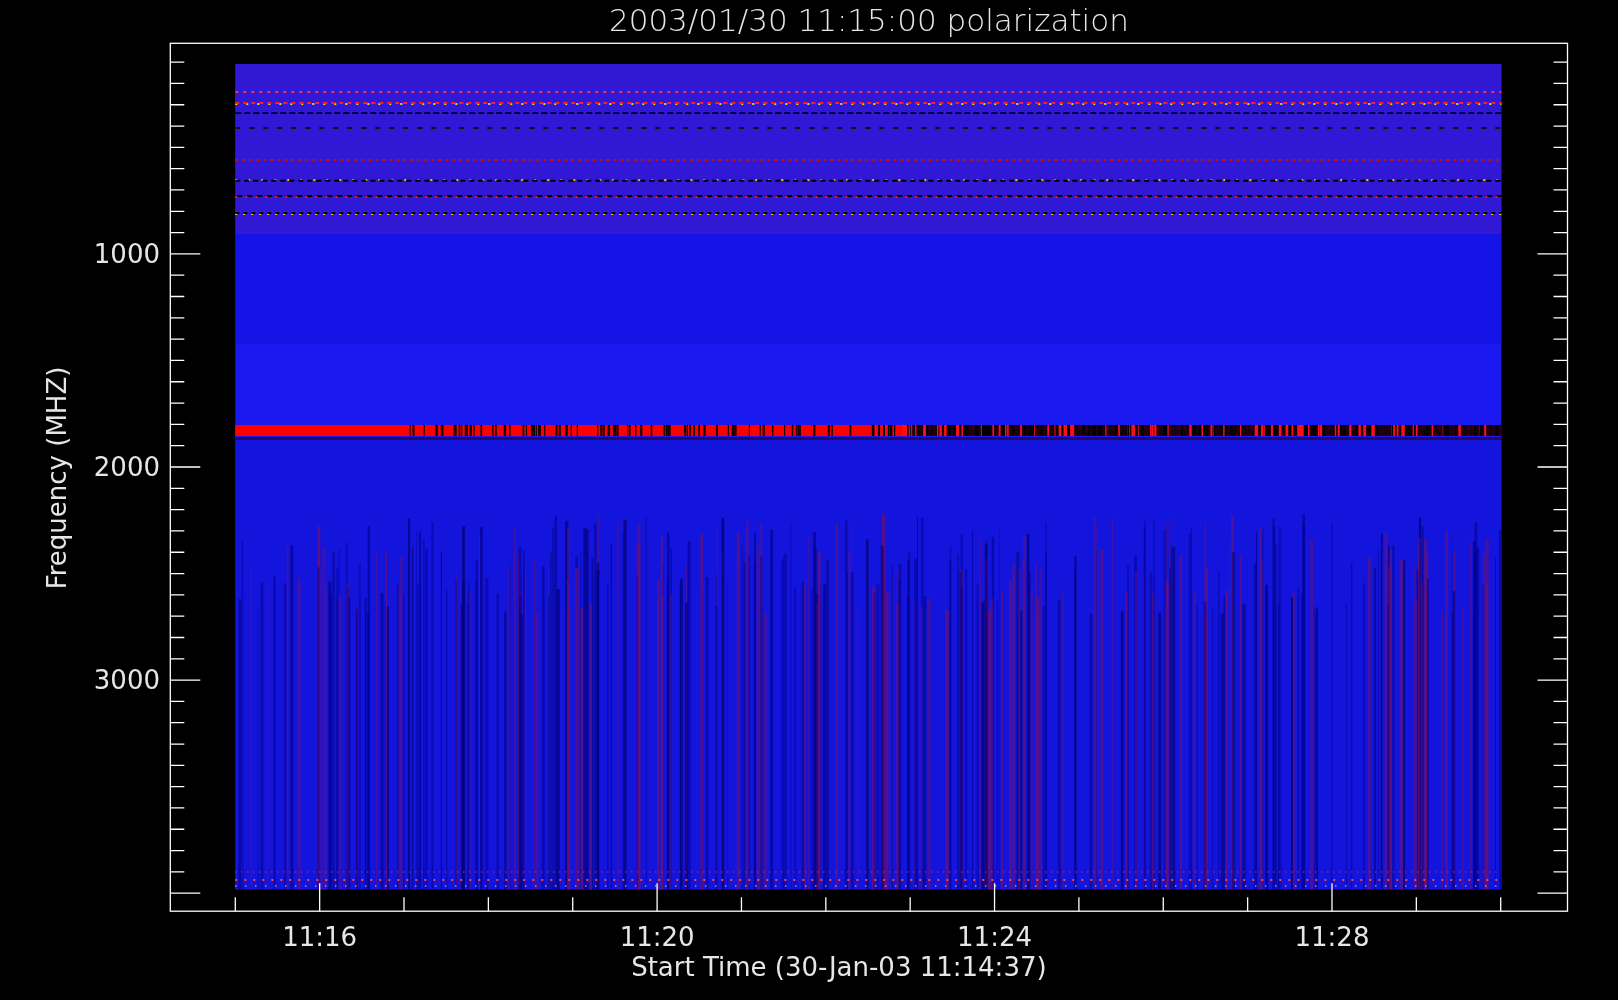  I want to click on x-tick-label: 11:24, so click(994, 937).